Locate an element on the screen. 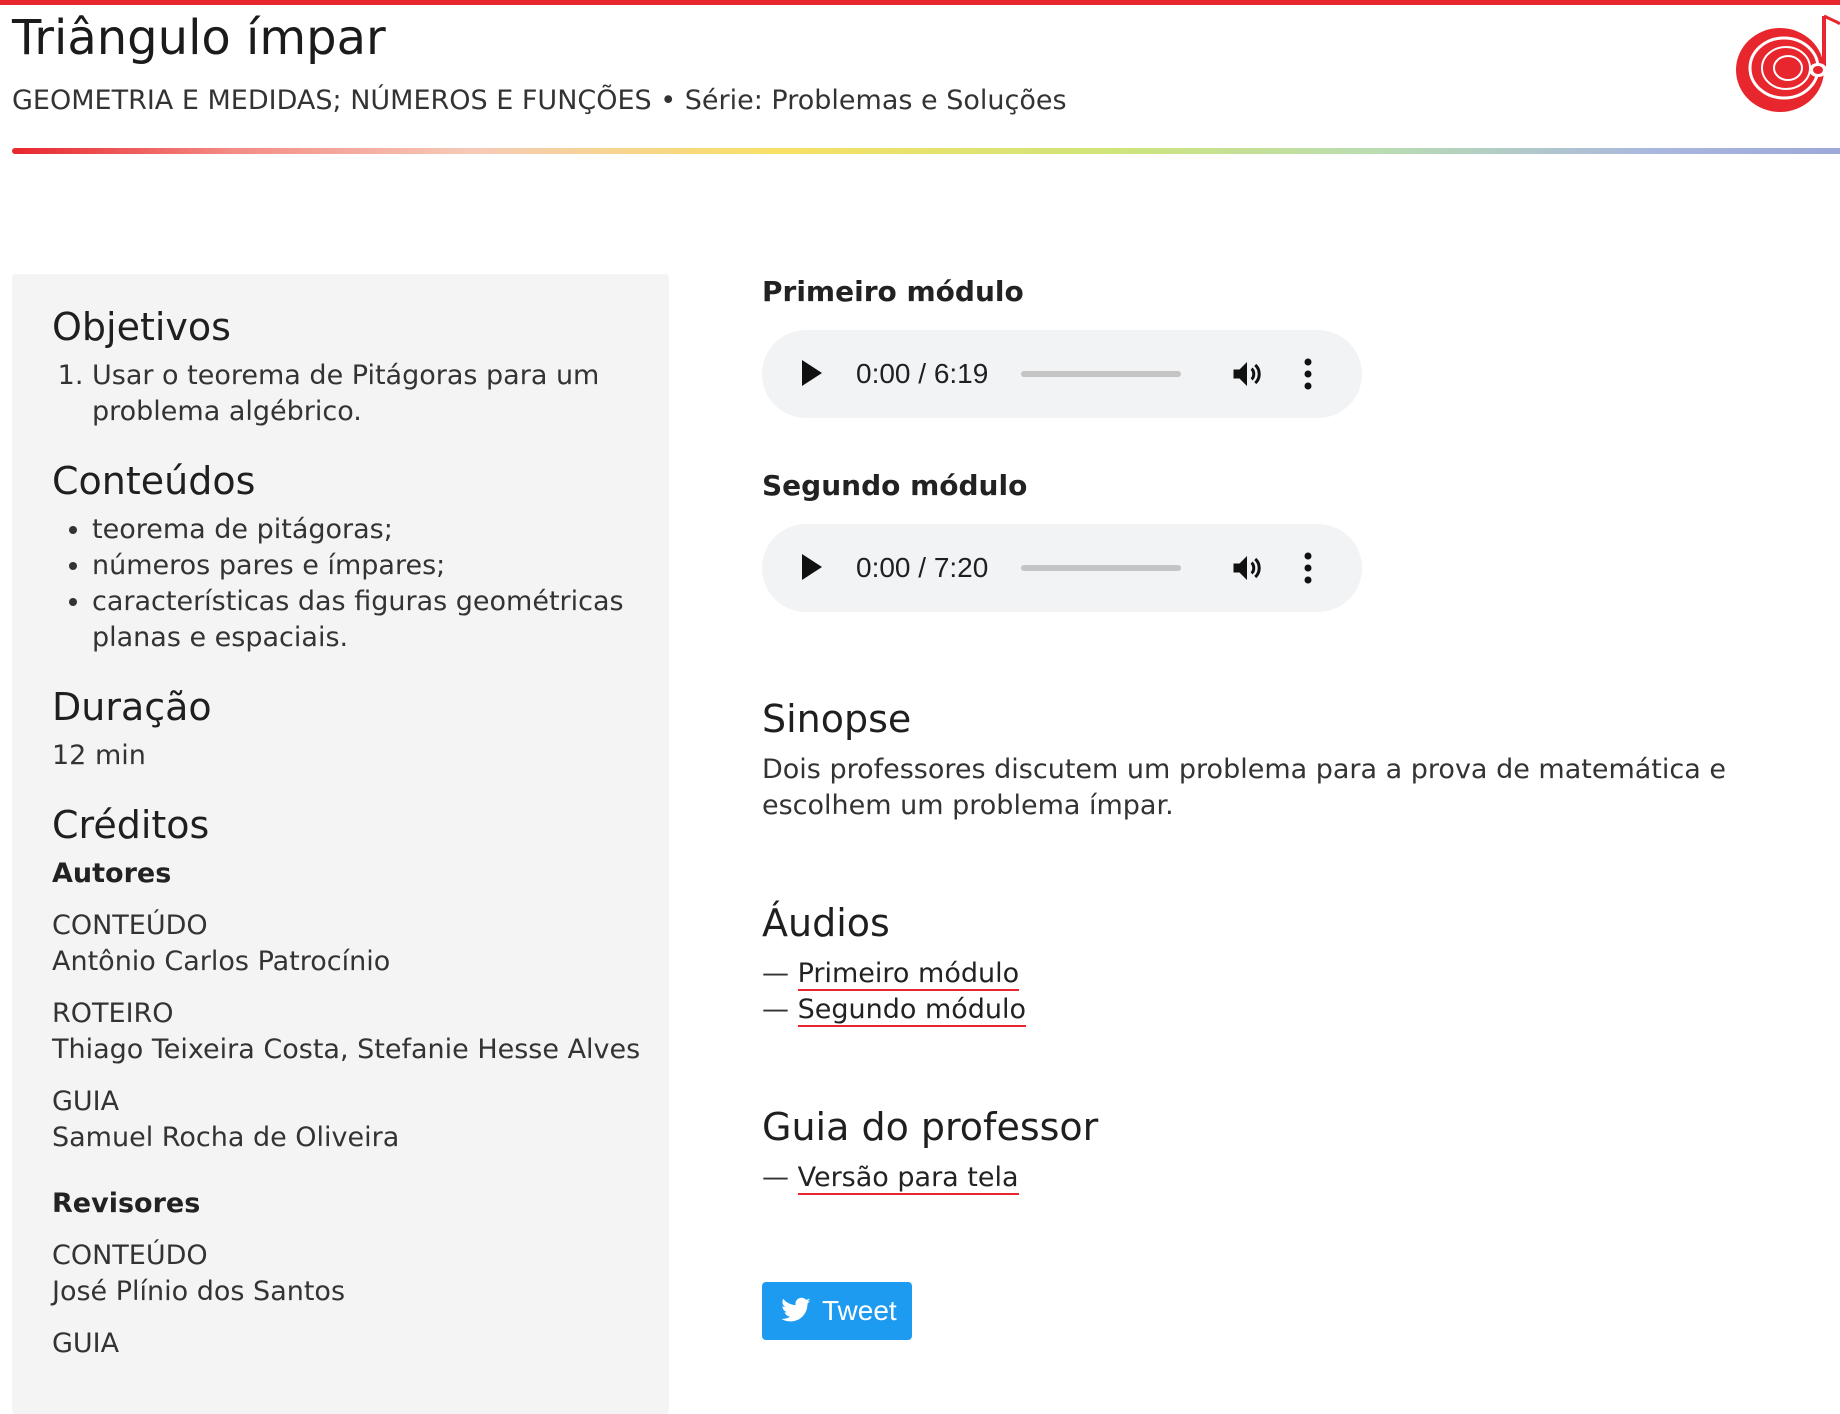  conteudos-title: Conteúdos is located at coordinates (154, 481).